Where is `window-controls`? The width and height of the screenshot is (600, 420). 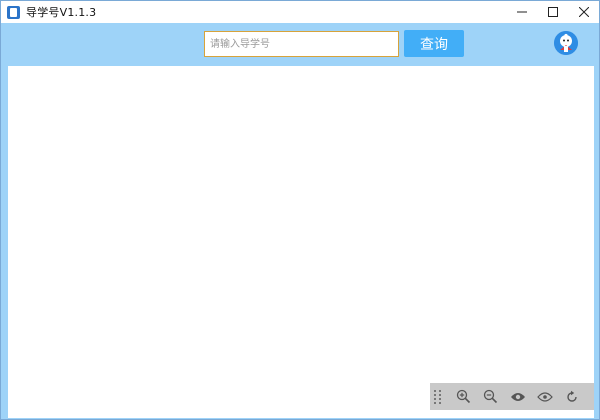 window-controls is located at coordinates (552, 12).